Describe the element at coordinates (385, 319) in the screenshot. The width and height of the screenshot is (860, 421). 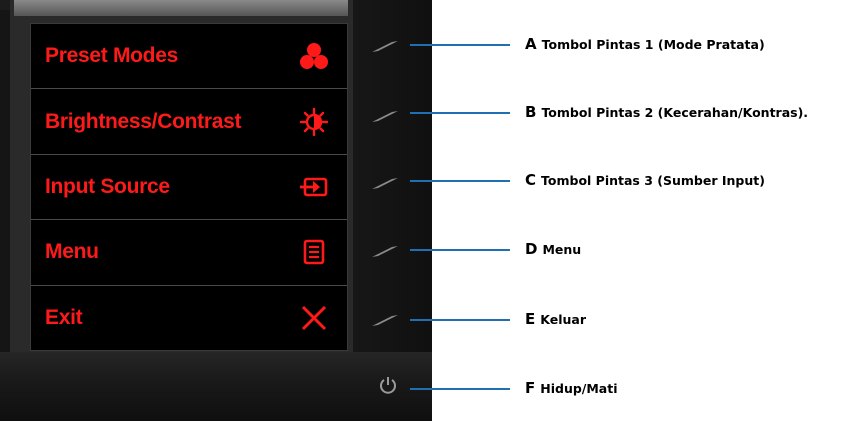
I see `exit-button` at that location.